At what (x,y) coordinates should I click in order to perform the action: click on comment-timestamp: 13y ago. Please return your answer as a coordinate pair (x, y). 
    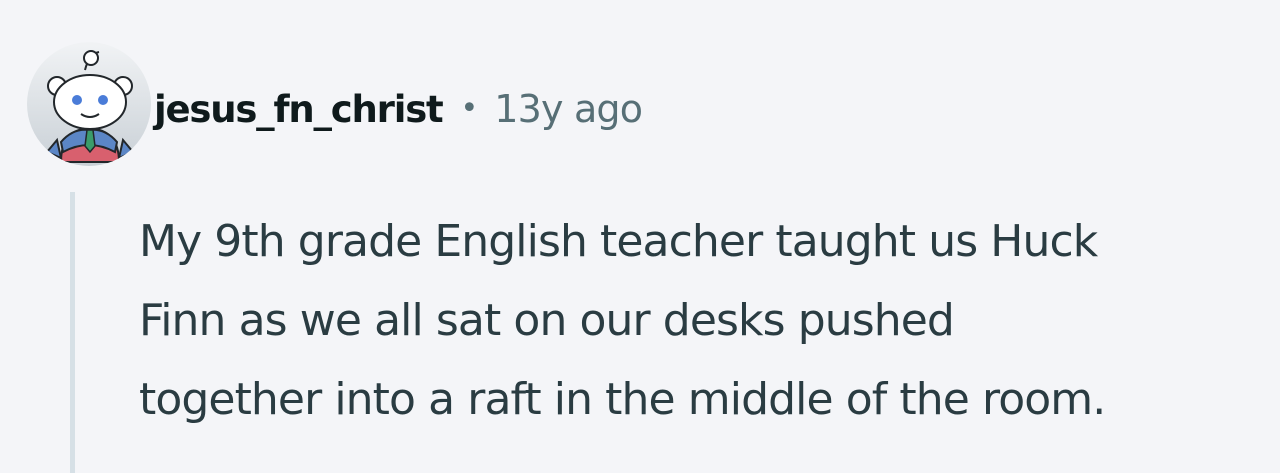
    Looking at the image, I should click on (568, 109).